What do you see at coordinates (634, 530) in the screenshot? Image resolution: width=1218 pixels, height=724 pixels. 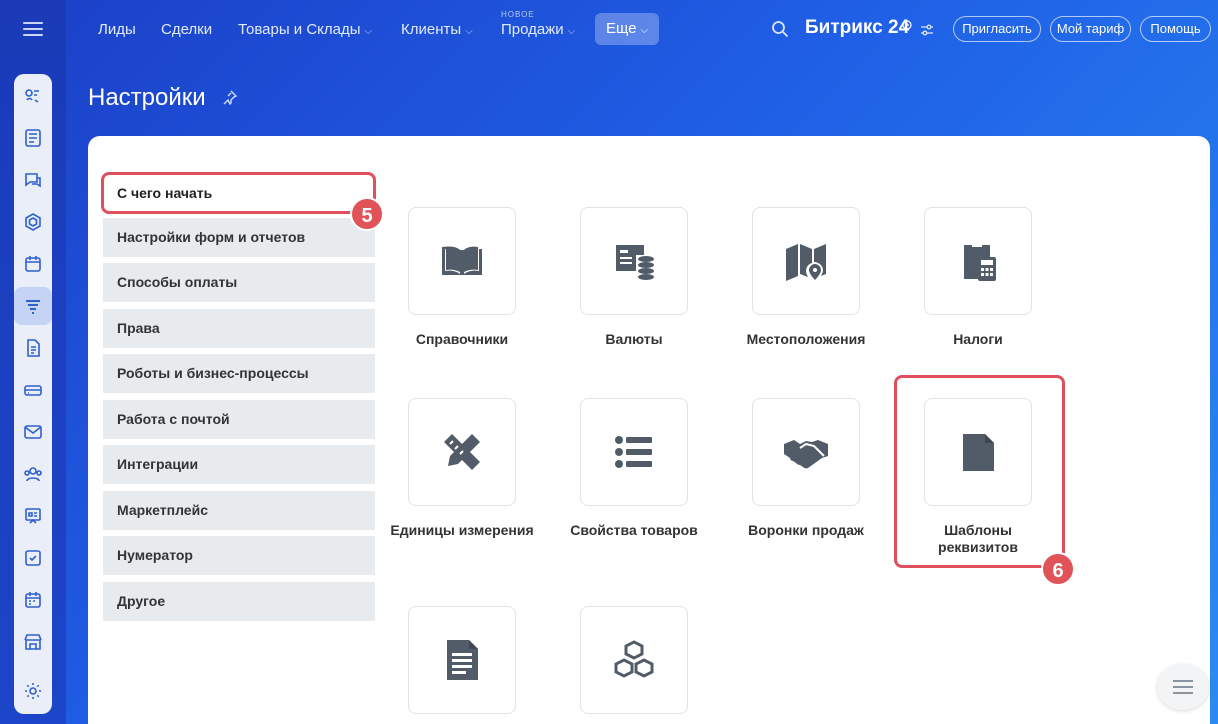 I see `tile-label: Свойства товаров` at bounding box center [634, 530].